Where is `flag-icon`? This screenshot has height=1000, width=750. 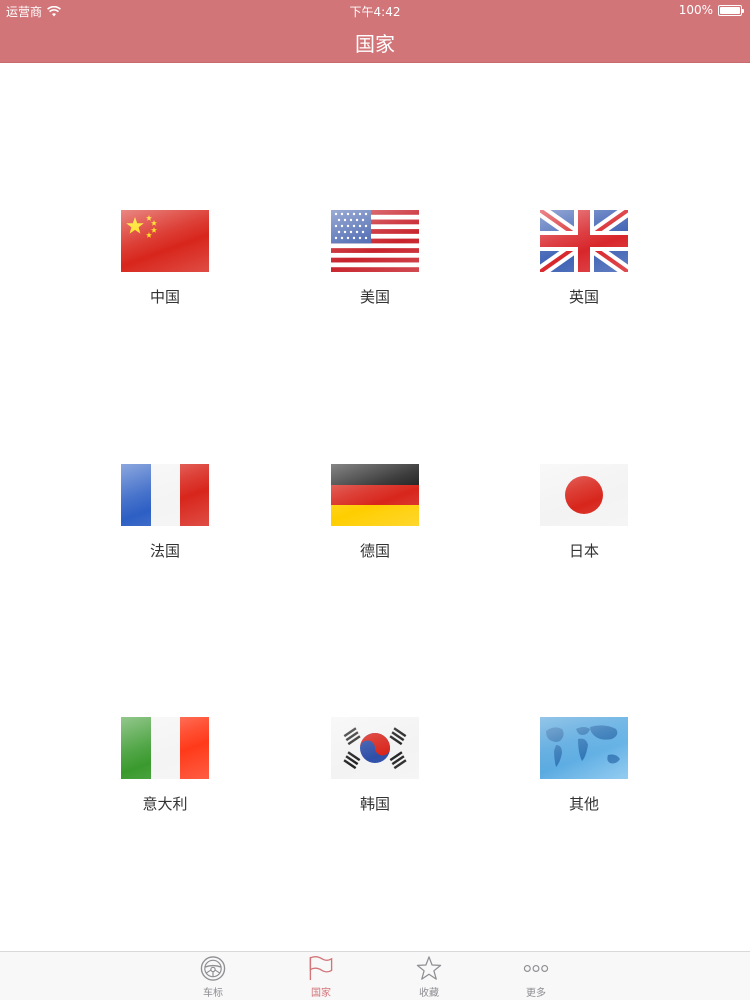
flag-icon is located at coordinates (321, 968).